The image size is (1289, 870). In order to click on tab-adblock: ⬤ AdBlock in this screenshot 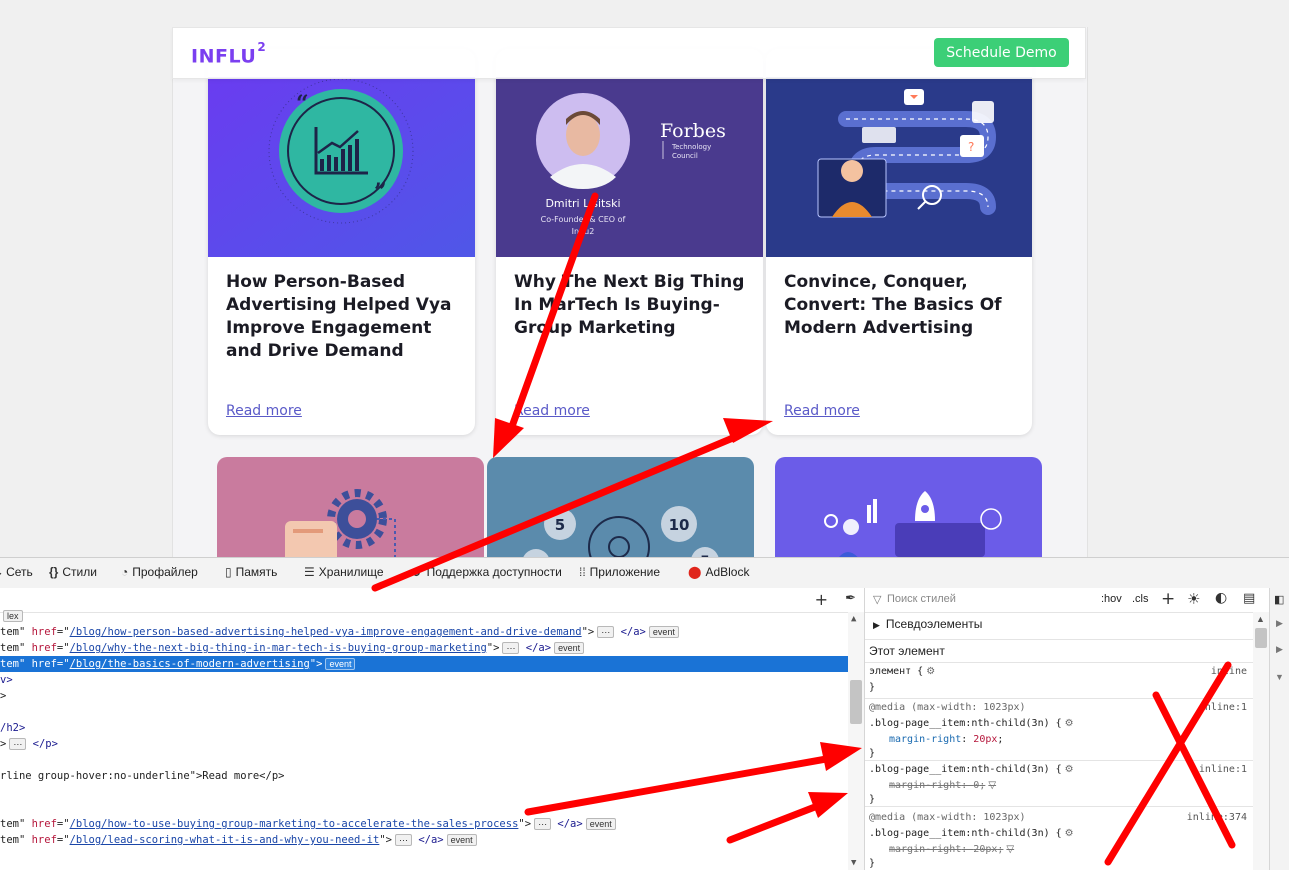, I will do `click(718, 572)`.